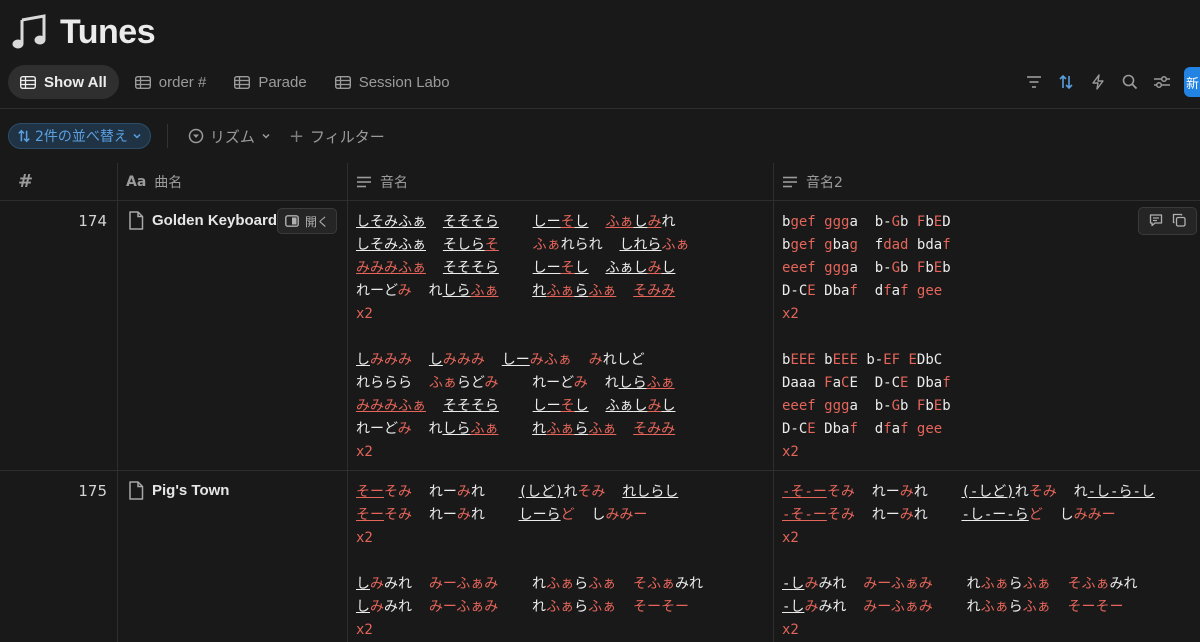 The height and width of the screenshot is (642, 1200). I want to click on plus-icon: +, so click(296, 136).